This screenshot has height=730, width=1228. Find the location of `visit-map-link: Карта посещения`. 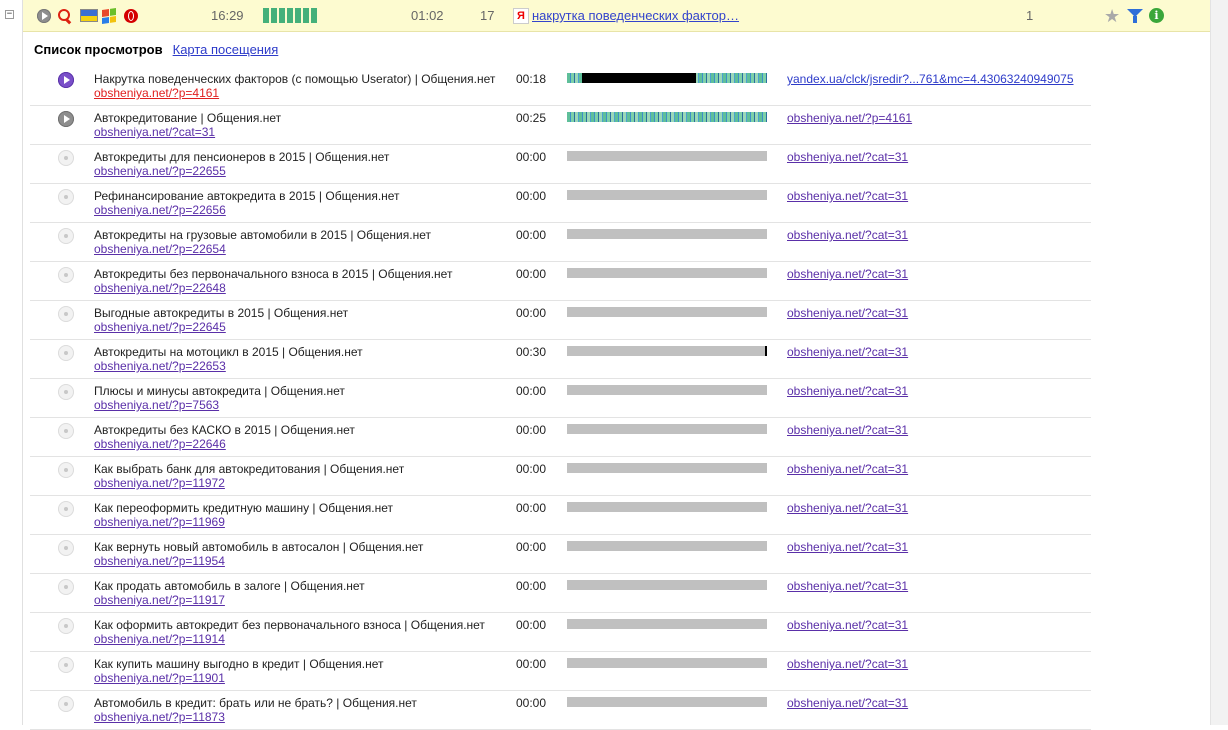

visit-map-link: Карта посещения is located at coordinates (226, 49).